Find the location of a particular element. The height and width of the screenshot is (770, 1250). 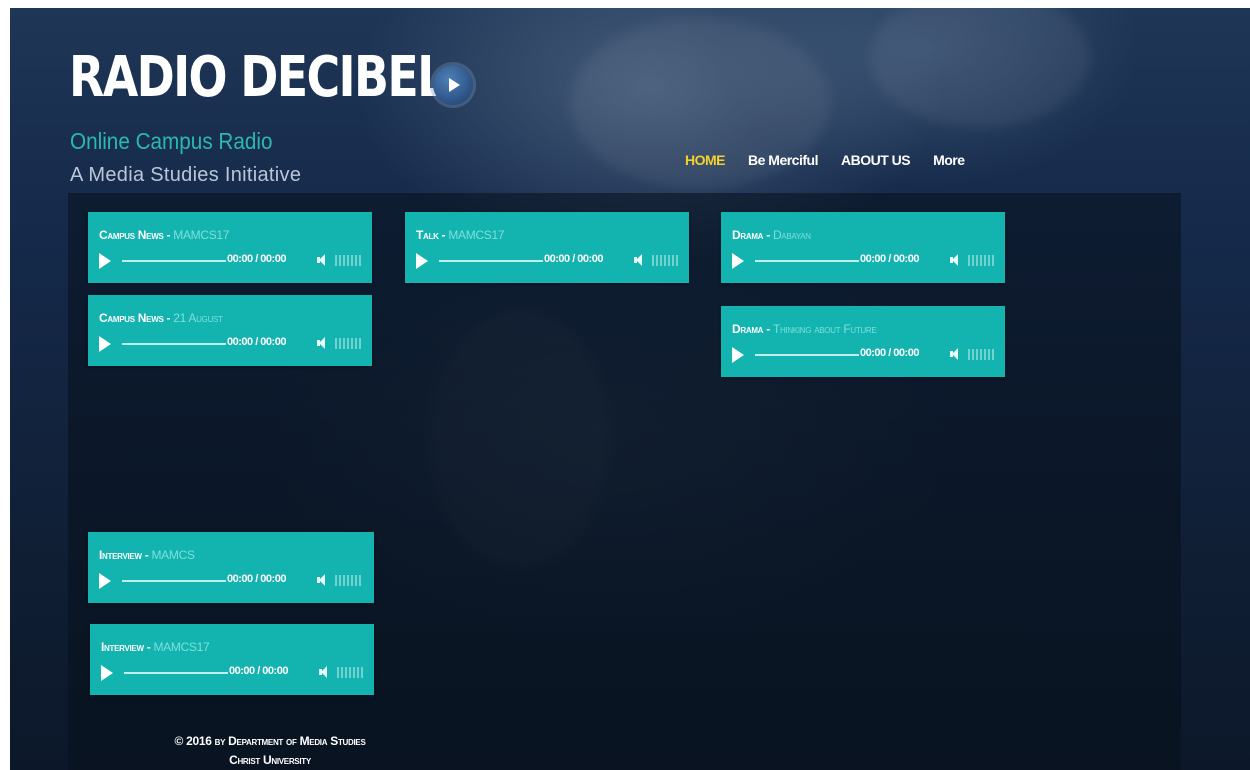

player-title: Talk - MAMCS17 is located at coordinates (460, 235).